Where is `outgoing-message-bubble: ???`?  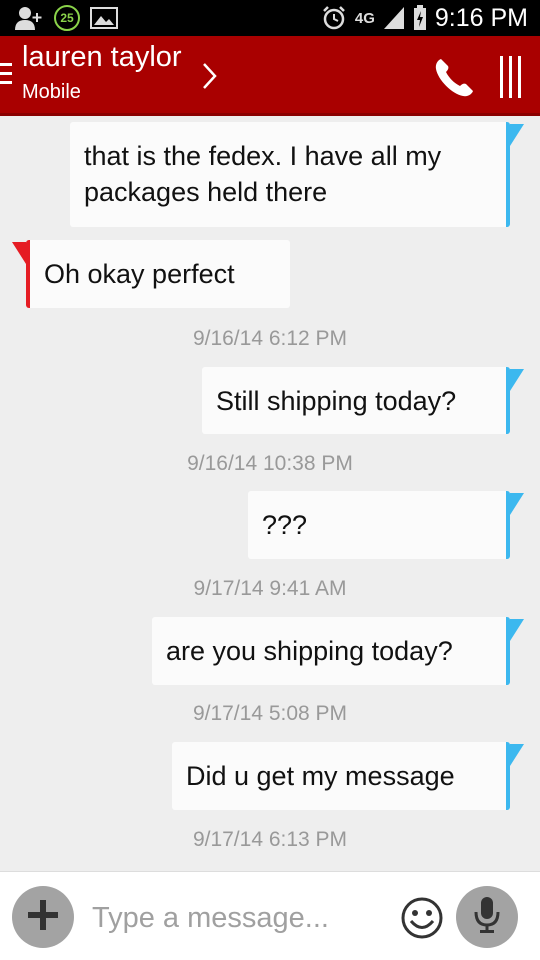
outgoing-message-bubble: ??? is located at coordinates (379, 525).